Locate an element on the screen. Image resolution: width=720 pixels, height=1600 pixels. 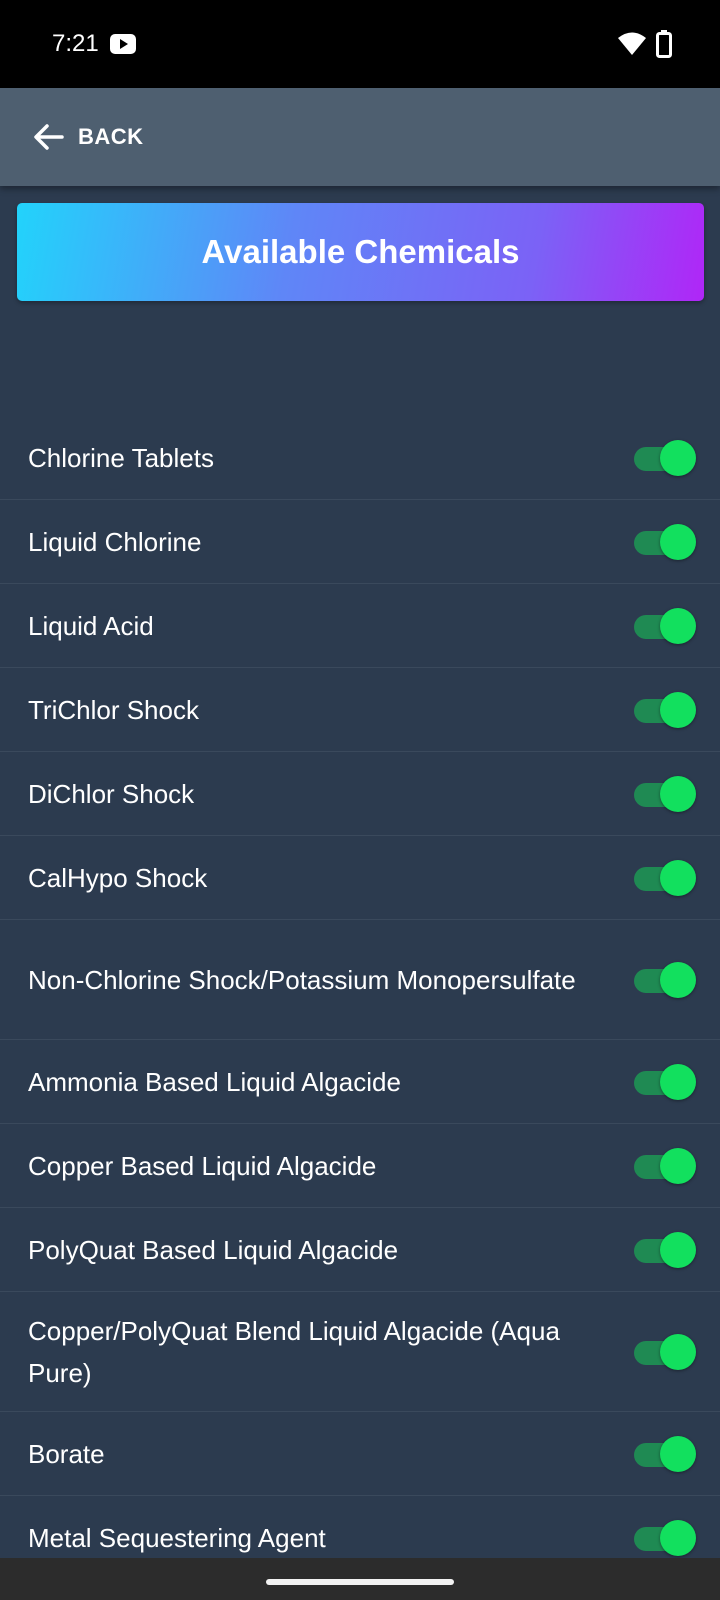
list-item: PolyQuat Based Liquid Algacide is located at coordinates (360, 1250).